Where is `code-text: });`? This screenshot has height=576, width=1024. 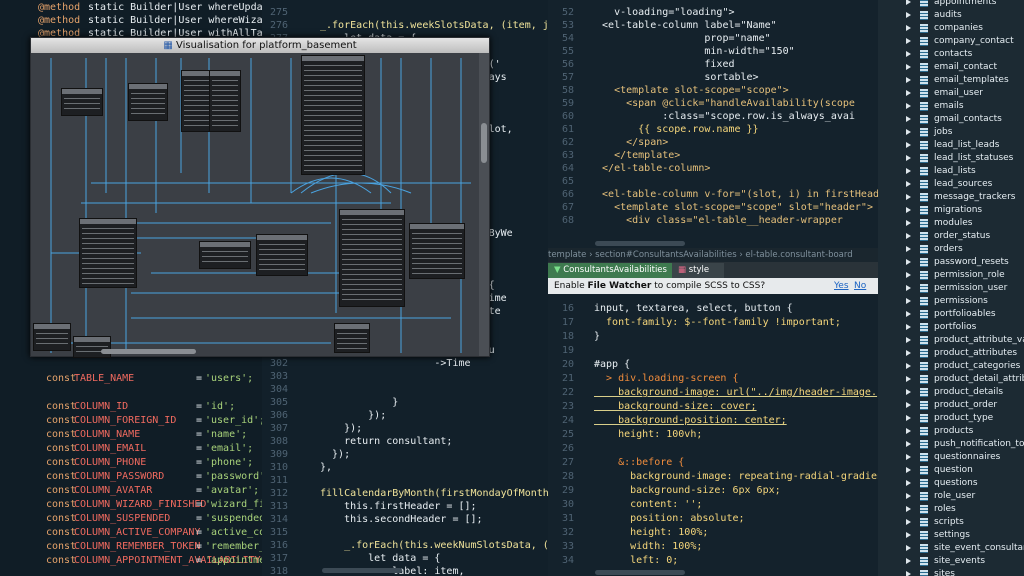
code-text: }); is located at coordinates (353, 415).